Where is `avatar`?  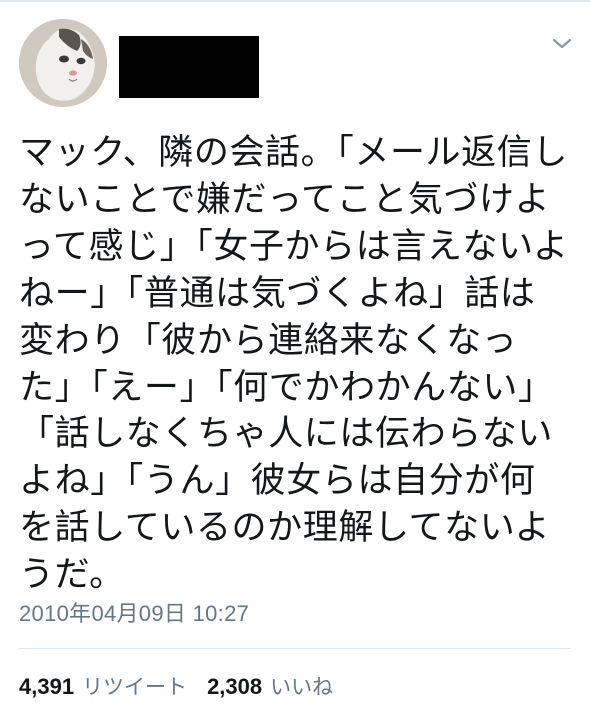 avatar is located at coordinates (63, 63).